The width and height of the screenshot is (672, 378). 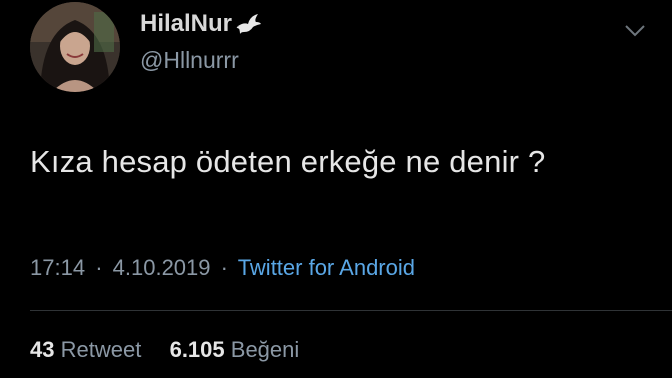 I want to click on like-stat: 6.105 Beğeni, so click(x=235, y=349).